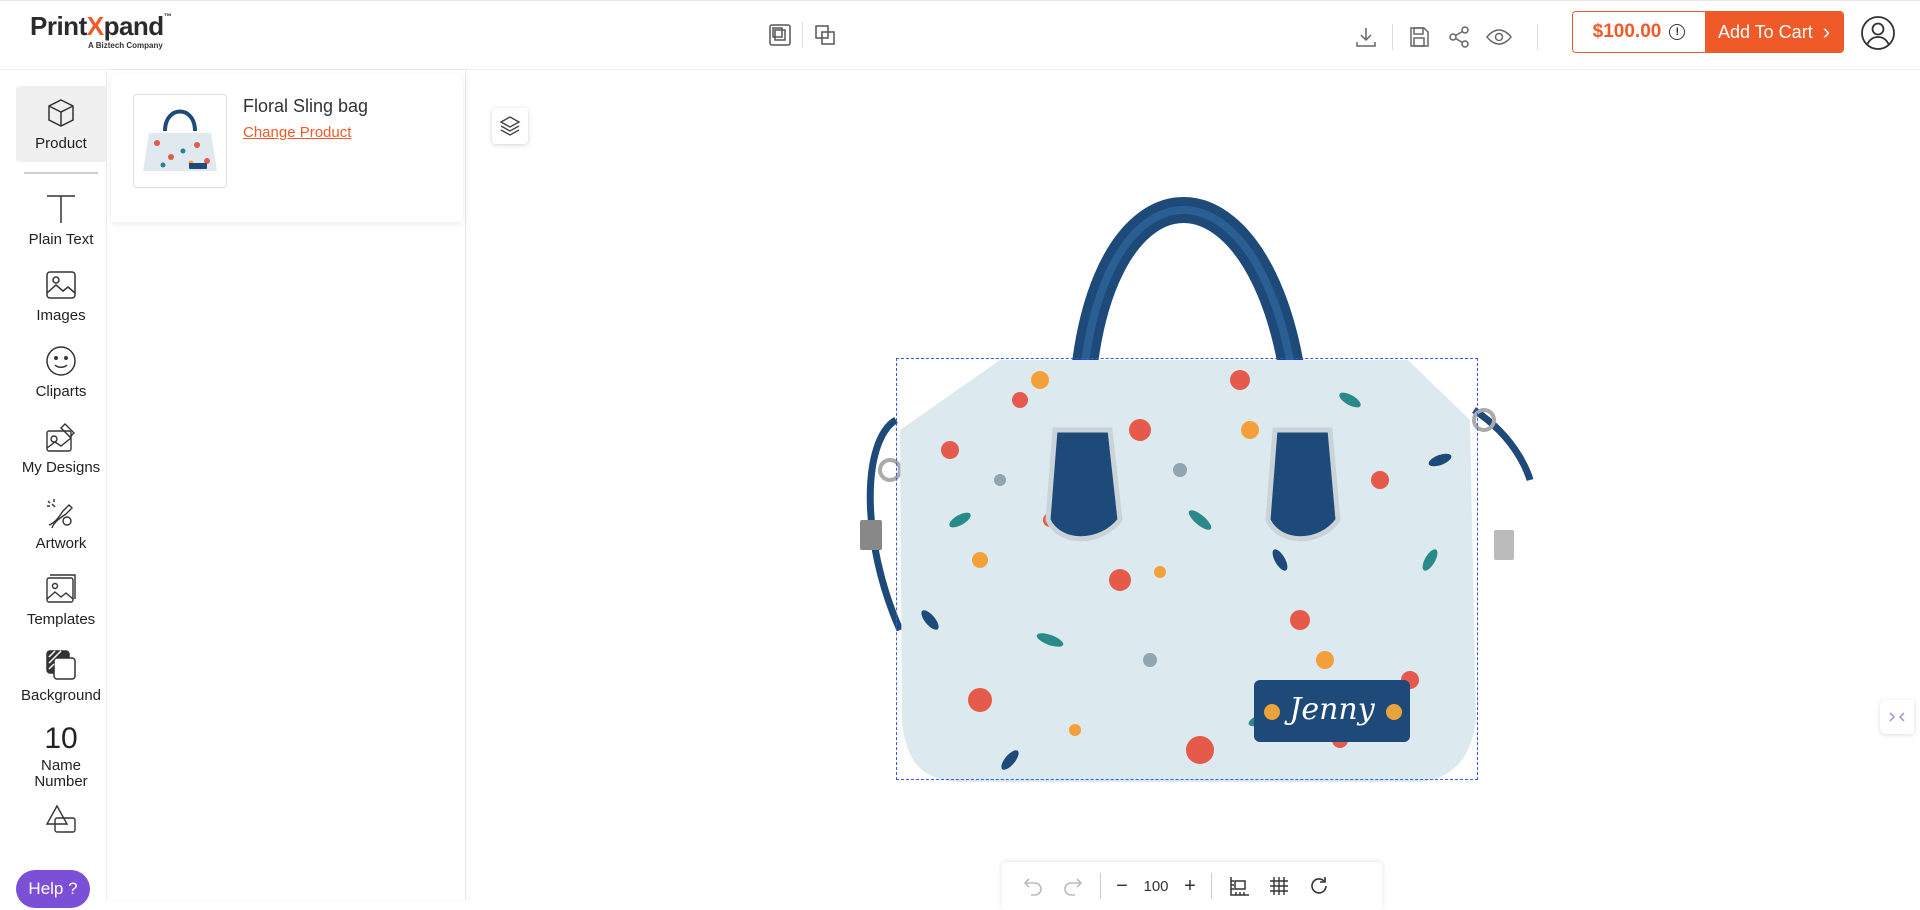 The width and height of the screenshot is (1920, 910). I want to click on brand-tagline: A Biztech Company, so click(125, 45).